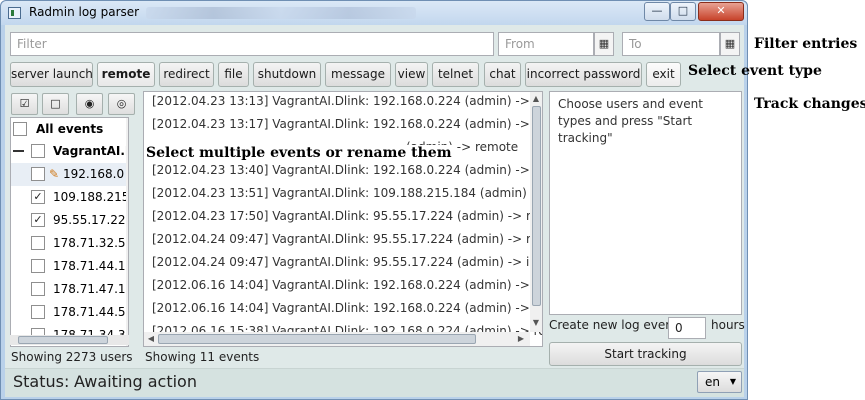  What do you see at coordinates (135, 381) in the screenshot?
I see `status-value: Awaiting action` at bounding box center [135, 381].